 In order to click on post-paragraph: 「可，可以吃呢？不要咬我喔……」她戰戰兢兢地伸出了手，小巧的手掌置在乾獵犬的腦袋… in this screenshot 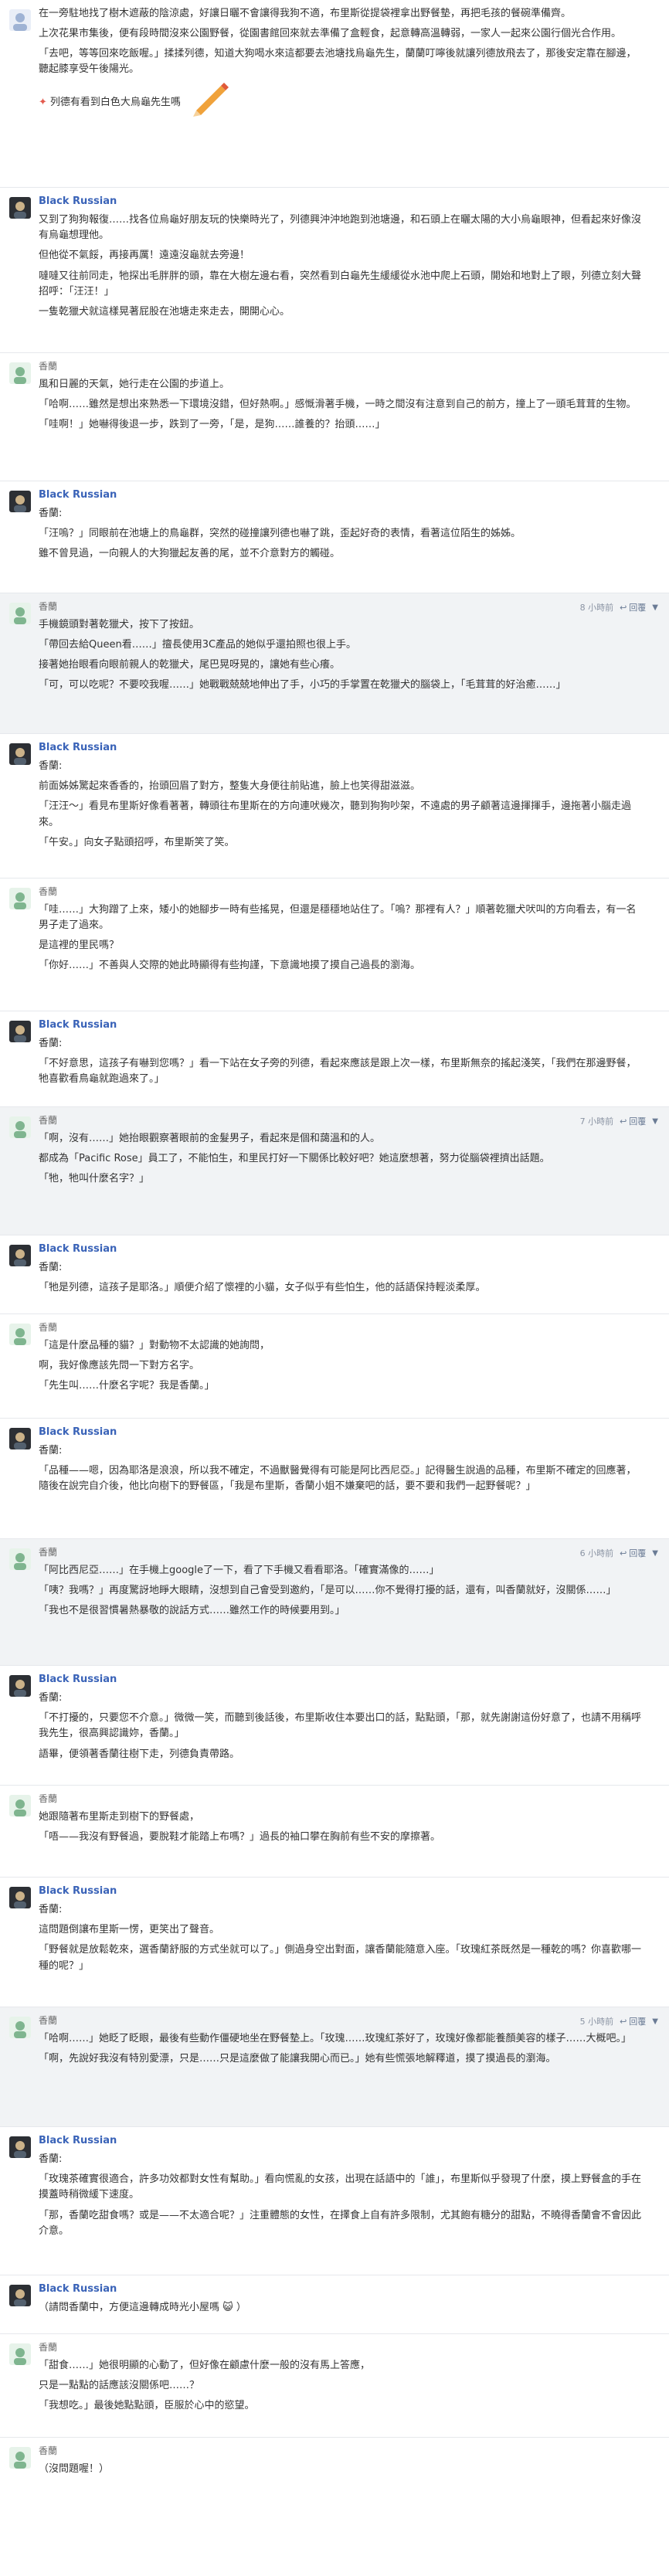, I will do `click(303, 685)`.